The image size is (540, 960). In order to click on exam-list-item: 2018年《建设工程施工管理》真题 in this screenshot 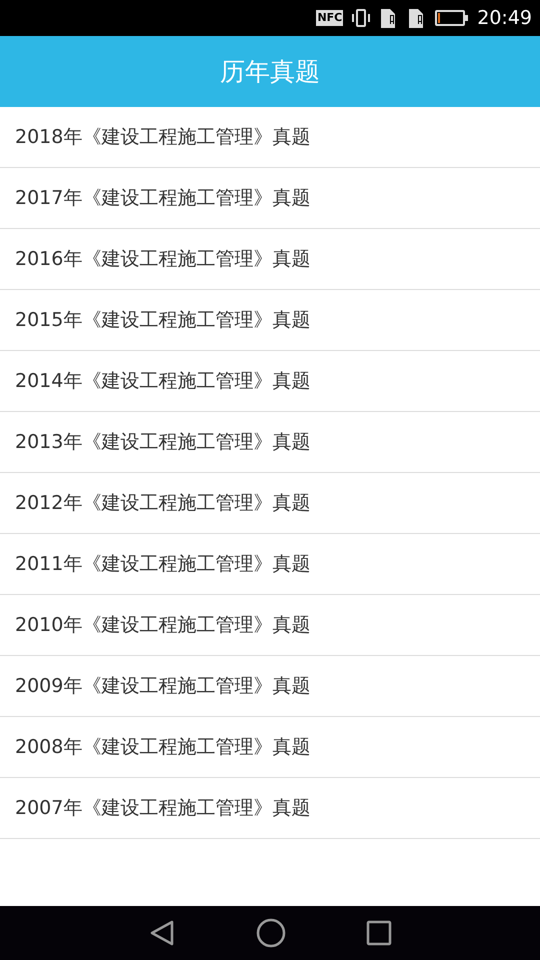, I will do `click(270, 137)`.